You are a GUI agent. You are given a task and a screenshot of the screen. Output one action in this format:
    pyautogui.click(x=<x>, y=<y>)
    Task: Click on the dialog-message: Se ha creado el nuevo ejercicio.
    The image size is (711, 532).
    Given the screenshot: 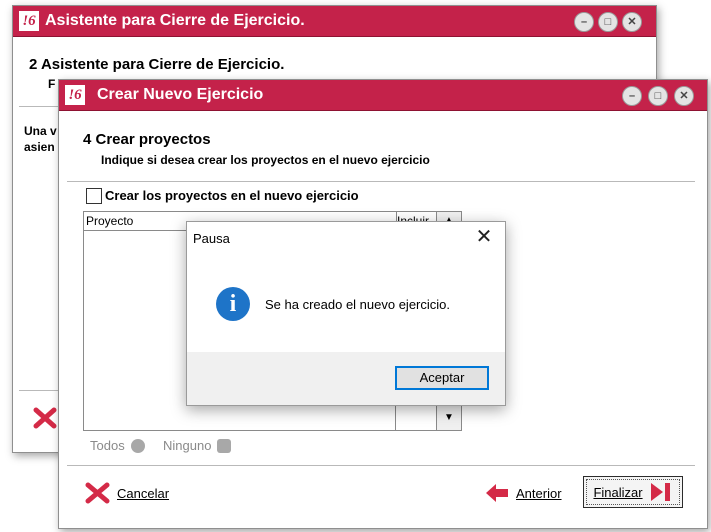 What is the action you would take?
    pyautogui.click(x=358, y=304)
    